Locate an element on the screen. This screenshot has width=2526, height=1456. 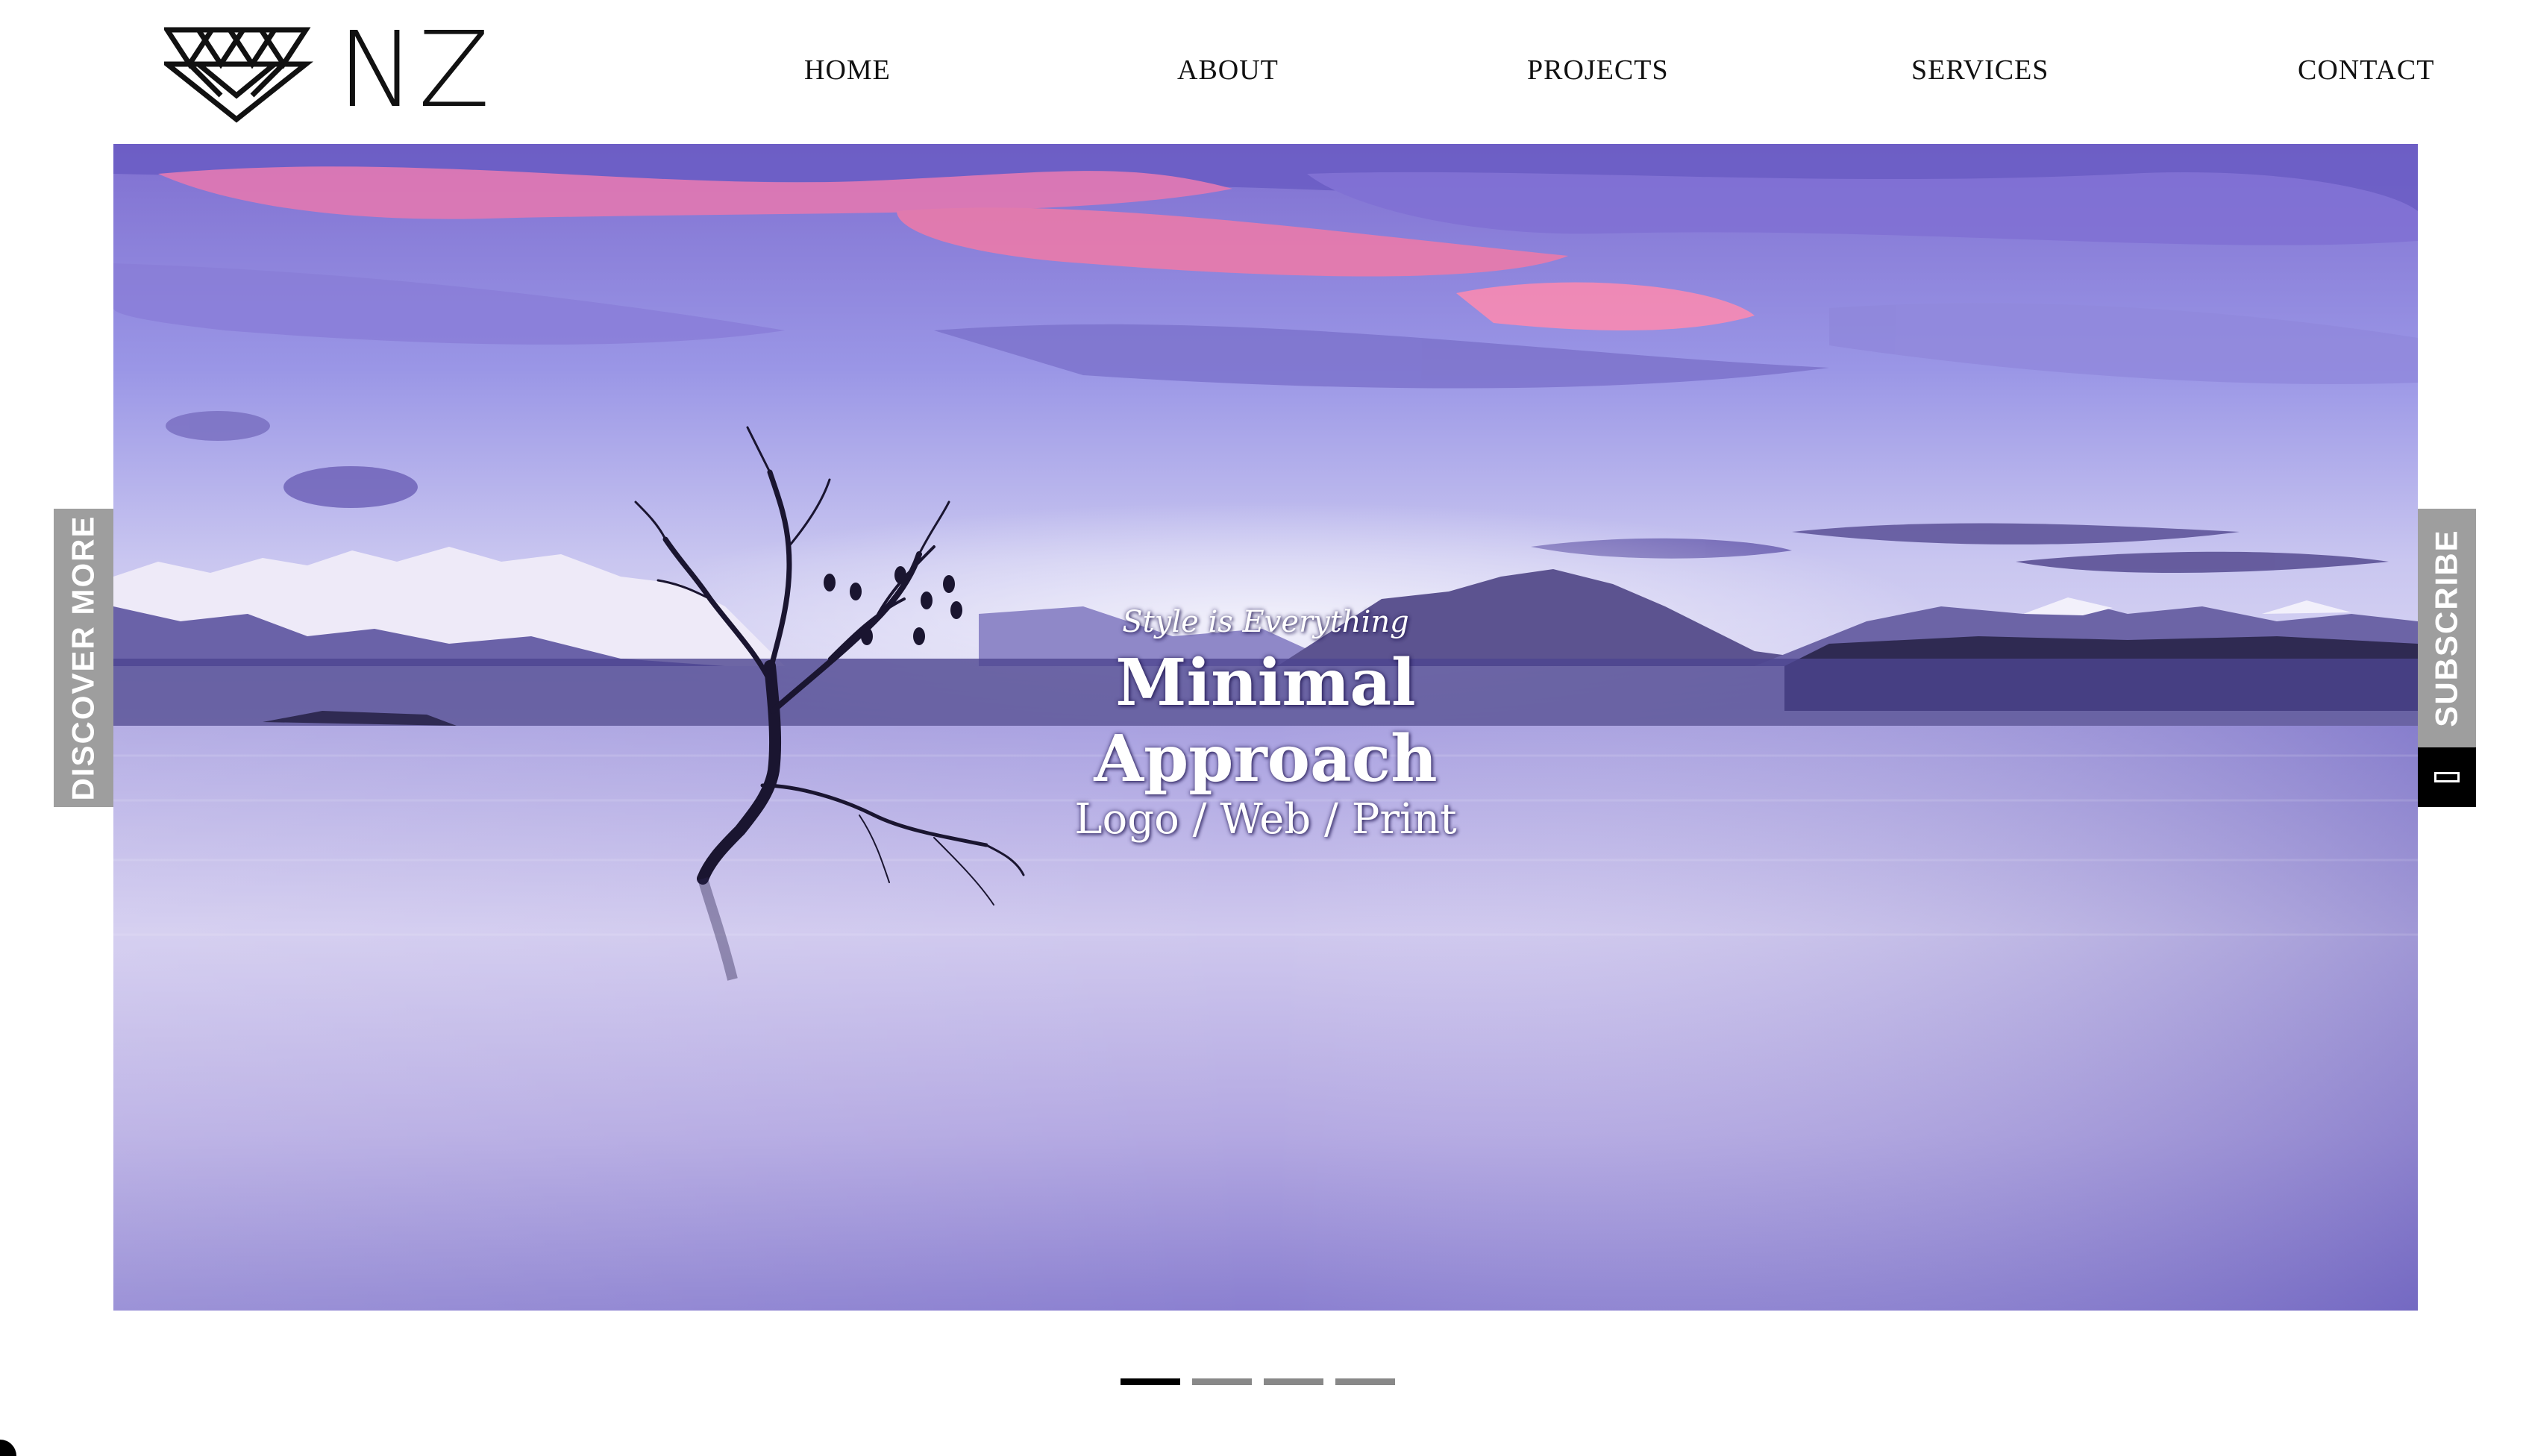
brand-logo: NZ is located at coordinates (324, 71).